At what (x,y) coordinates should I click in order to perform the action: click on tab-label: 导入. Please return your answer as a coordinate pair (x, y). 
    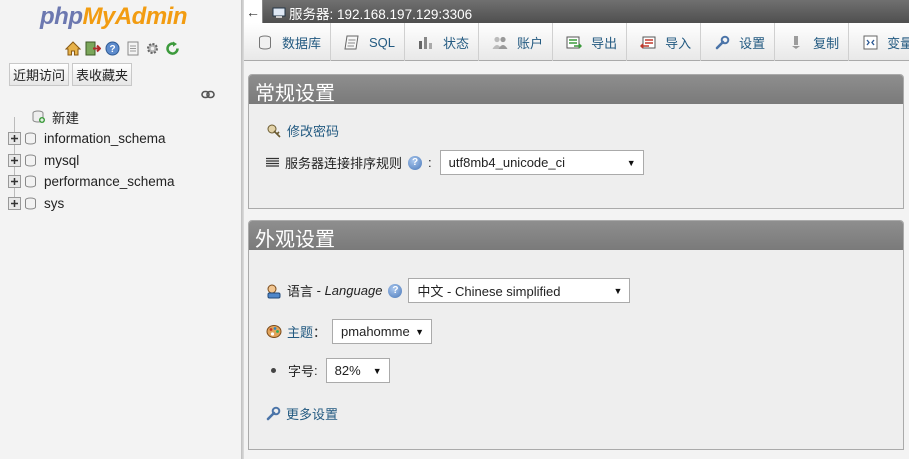
    Looking at the image, I should click on (678, 43).